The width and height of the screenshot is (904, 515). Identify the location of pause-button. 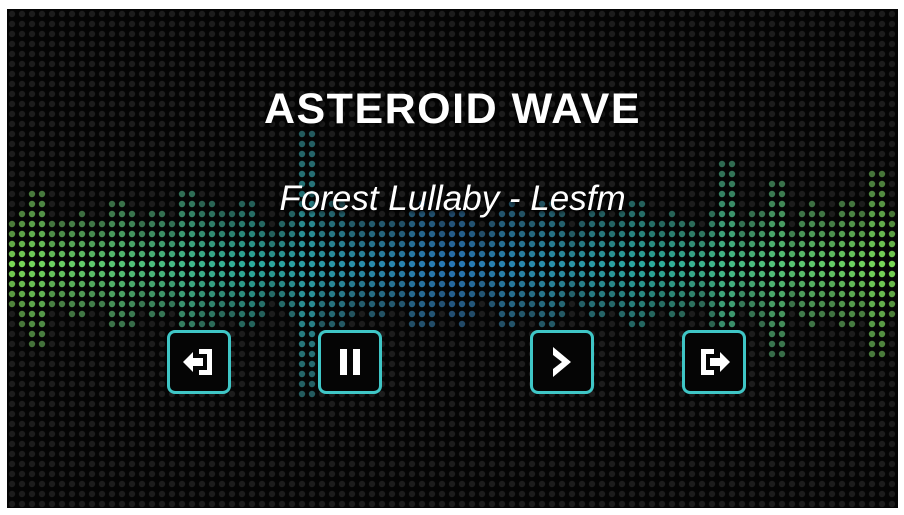
(350, 362).